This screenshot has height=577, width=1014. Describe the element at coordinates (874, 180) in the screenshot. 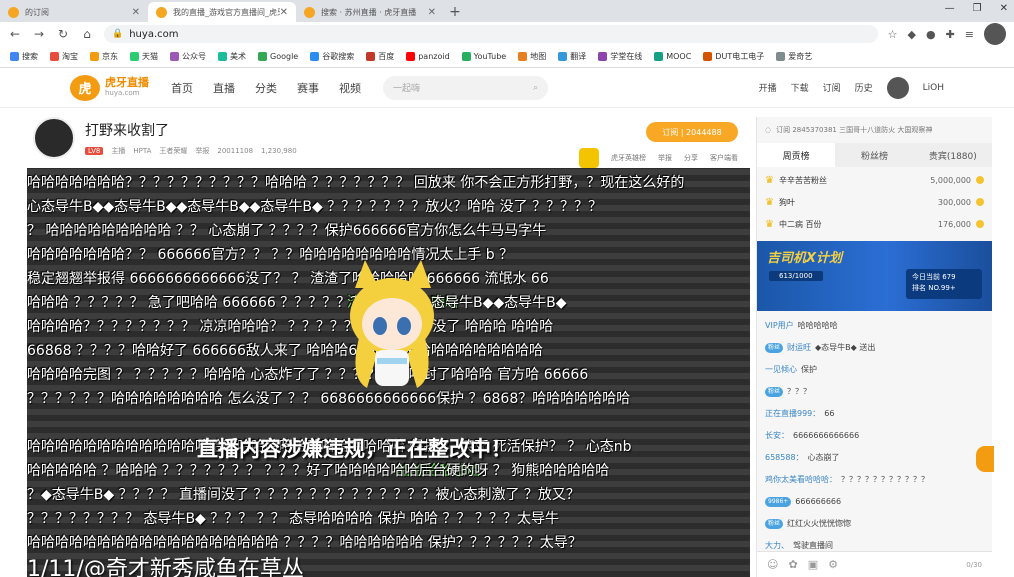

I see `rank-row: ♛ 辛辛苦苦粉丝 5,000,000` at that location.